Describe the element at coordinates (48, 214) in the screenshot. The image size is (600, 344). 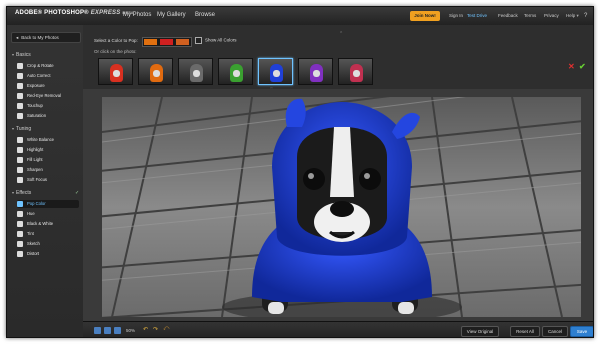
I see `tool-hue: Hue` at that location.